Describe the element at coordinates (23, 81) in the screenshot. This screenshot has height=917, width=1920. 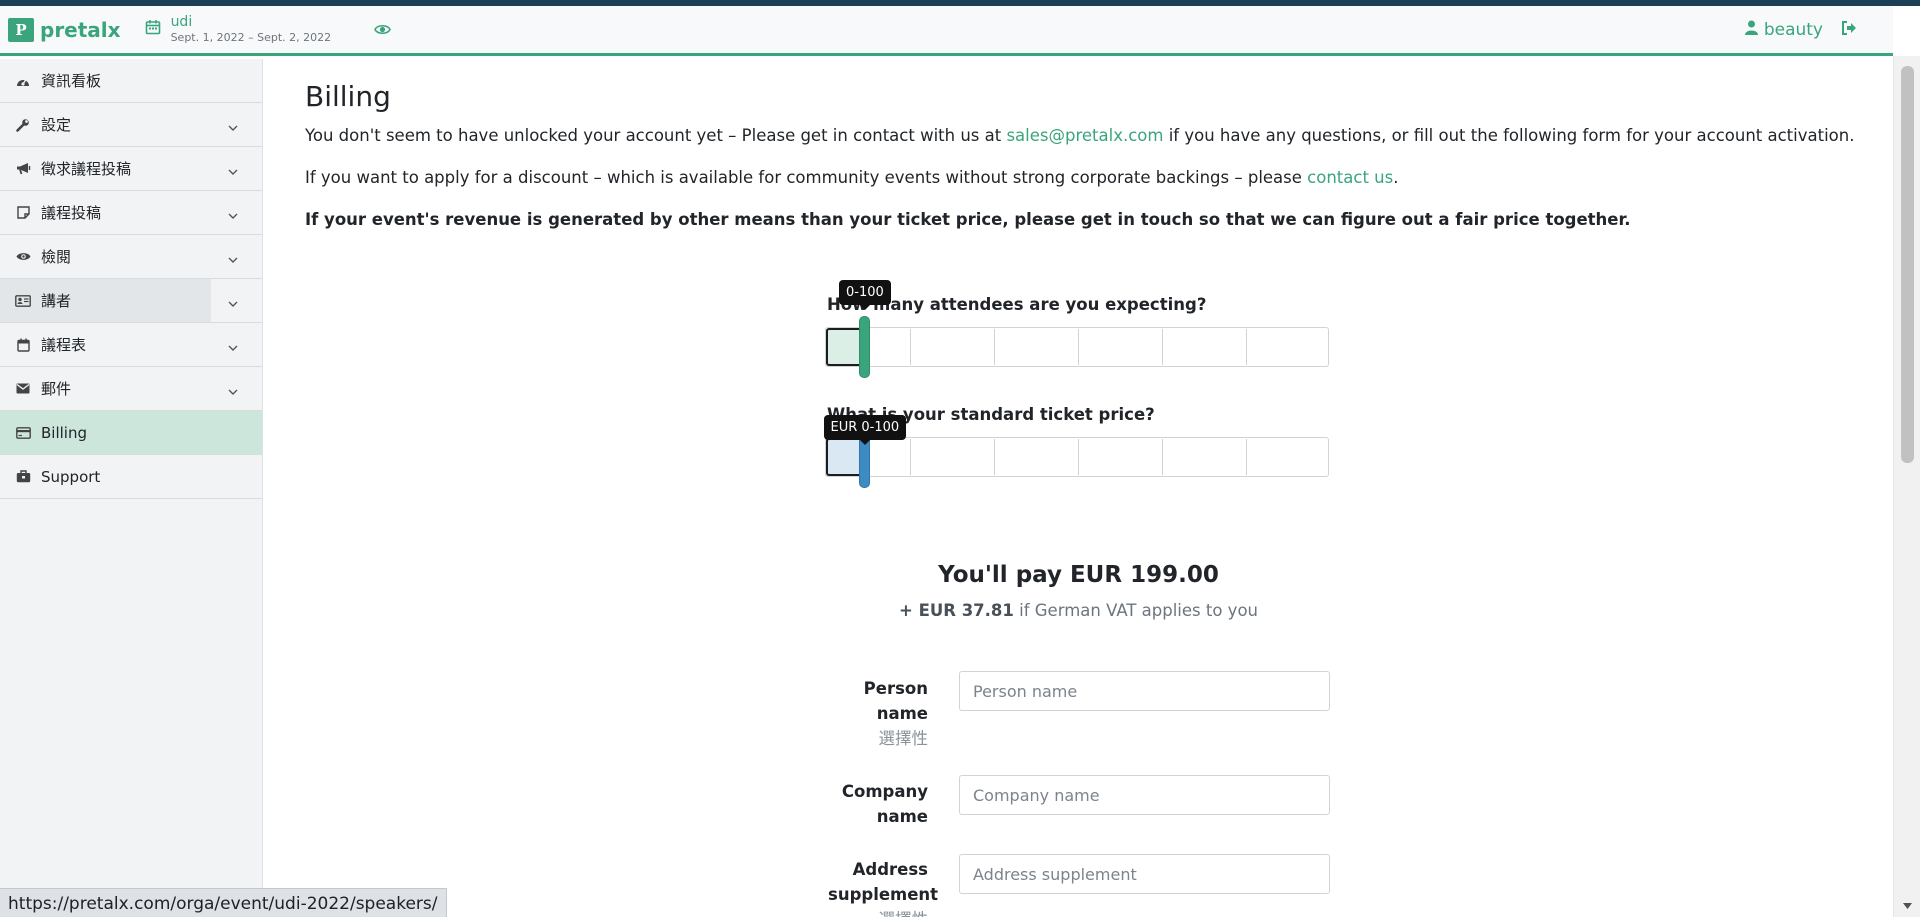
I see `dashboard-icon` at that location.